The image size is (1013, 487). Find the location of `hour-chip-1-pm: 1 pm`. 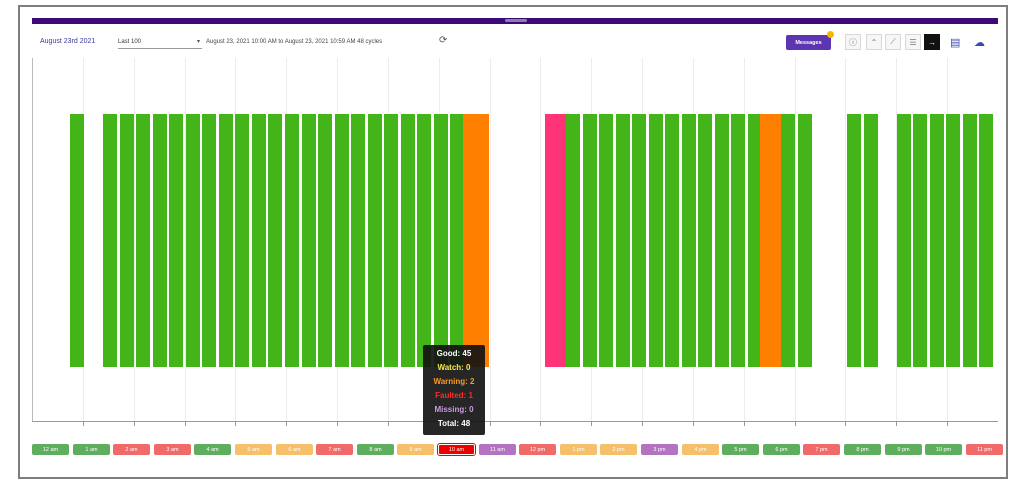

hour-chip-1-pm: 1 pm is located at coordinates (578, 449).